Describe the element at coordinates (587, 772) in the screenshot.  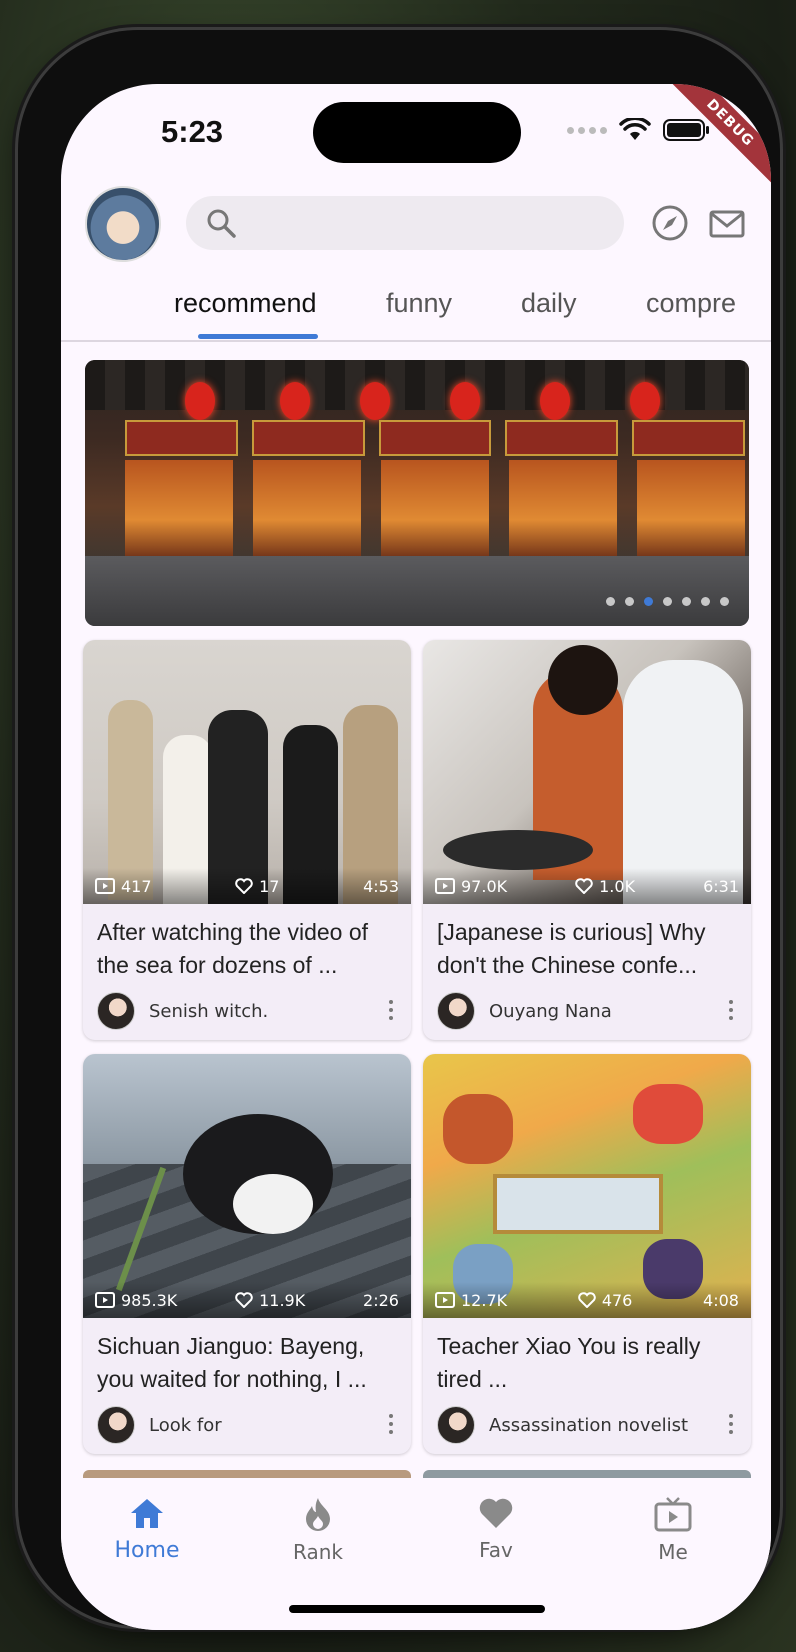
I see `video-thumbnail: 97.0K 1.0K 6:31` at that location.